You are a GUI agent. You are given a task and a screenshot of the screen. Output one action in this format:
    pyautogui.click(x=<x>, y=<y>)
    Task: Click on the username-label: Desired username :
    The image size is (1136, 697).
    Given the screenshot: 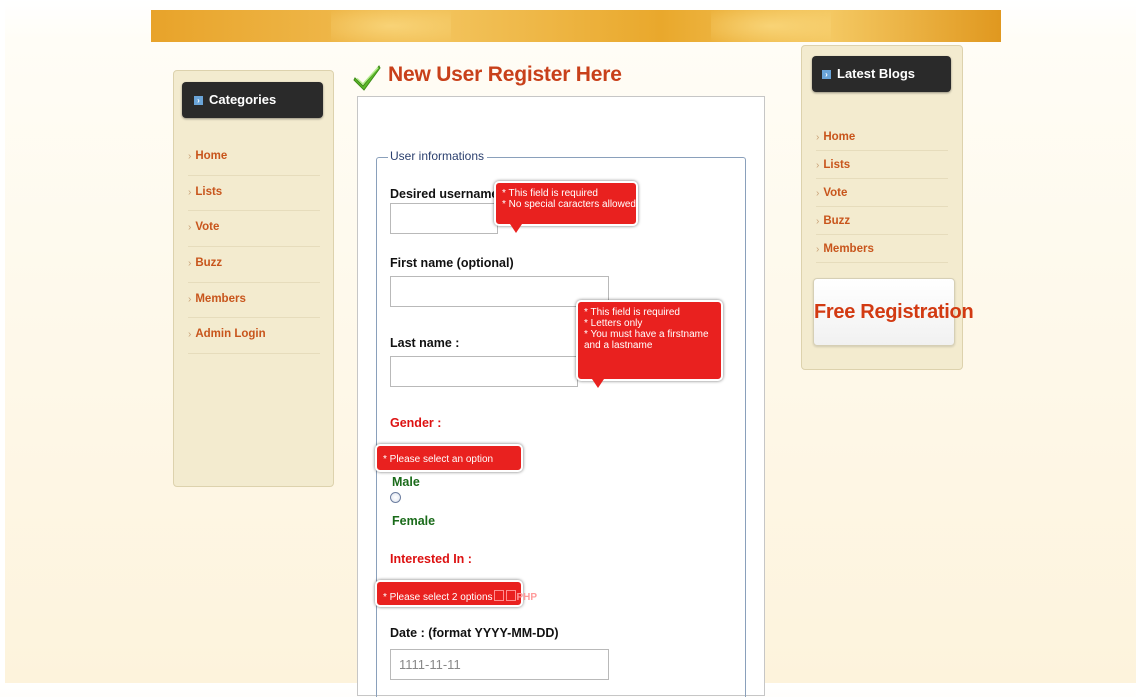 What is the action you would take?
    pyautogui.click(x=448, y=194)
    